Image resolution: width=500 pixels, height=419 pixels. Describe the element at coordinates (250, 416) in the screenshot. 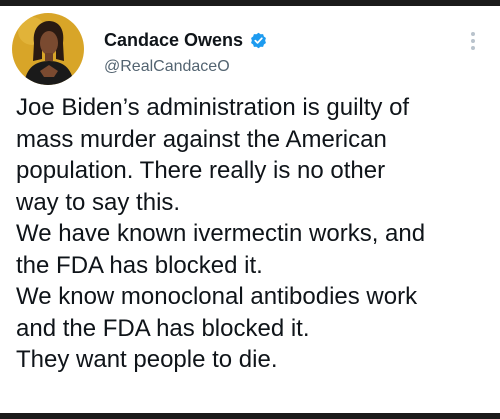

I see `bottom-edge-bar` at that location.